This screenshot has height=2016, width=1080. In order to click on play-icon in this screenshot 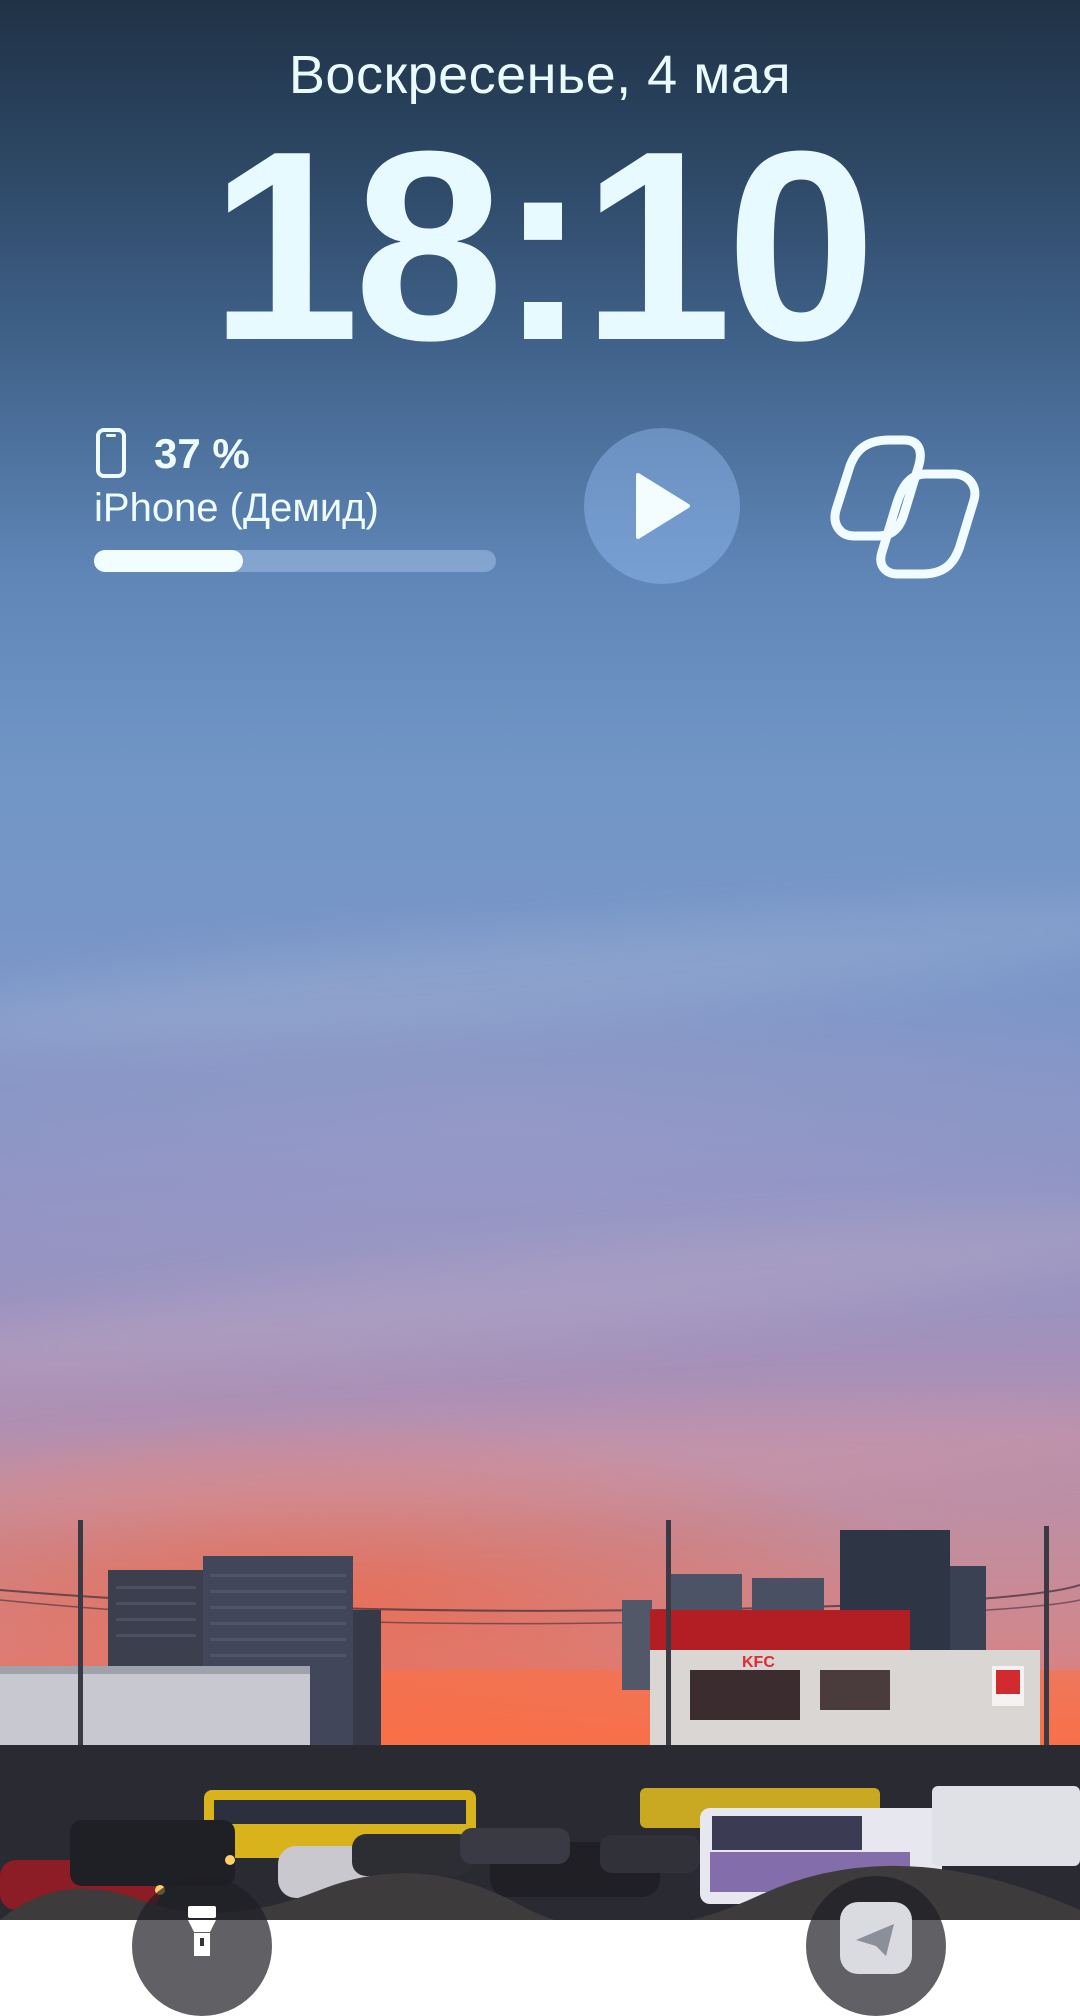, I will do `click(663, 506)`.